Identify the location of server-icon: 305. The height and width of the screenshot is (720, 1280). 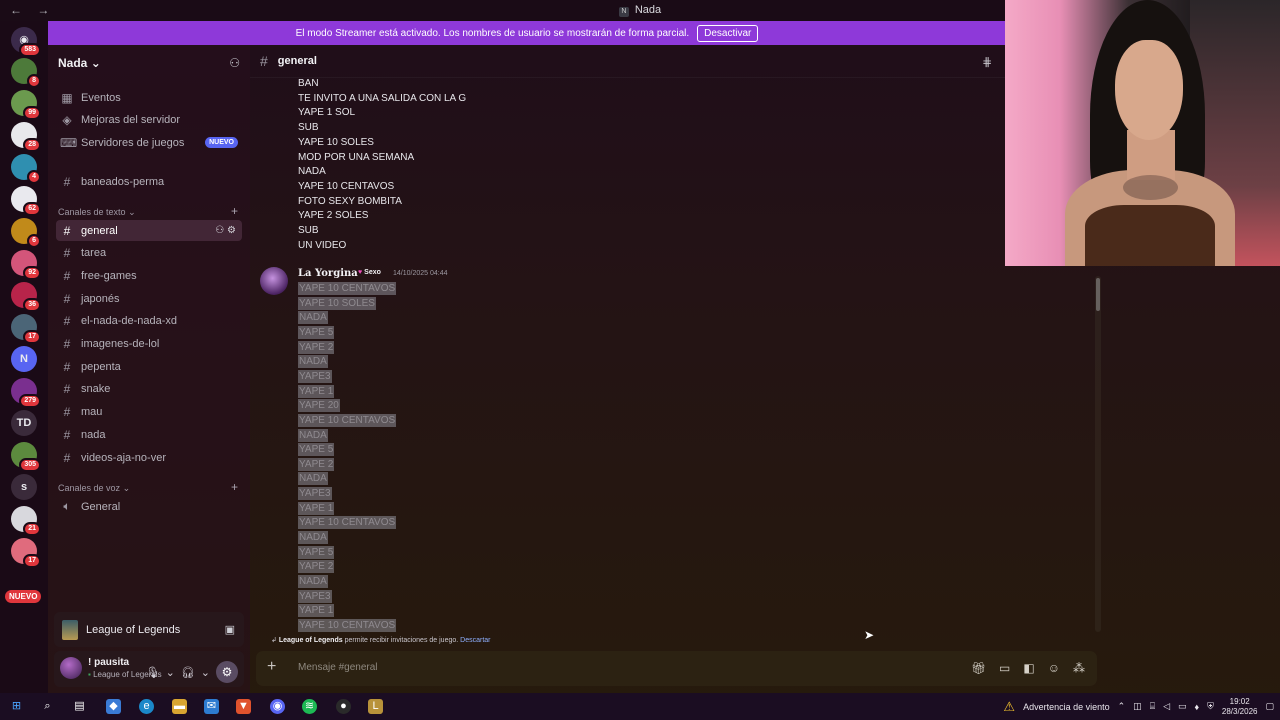
(26, 457).